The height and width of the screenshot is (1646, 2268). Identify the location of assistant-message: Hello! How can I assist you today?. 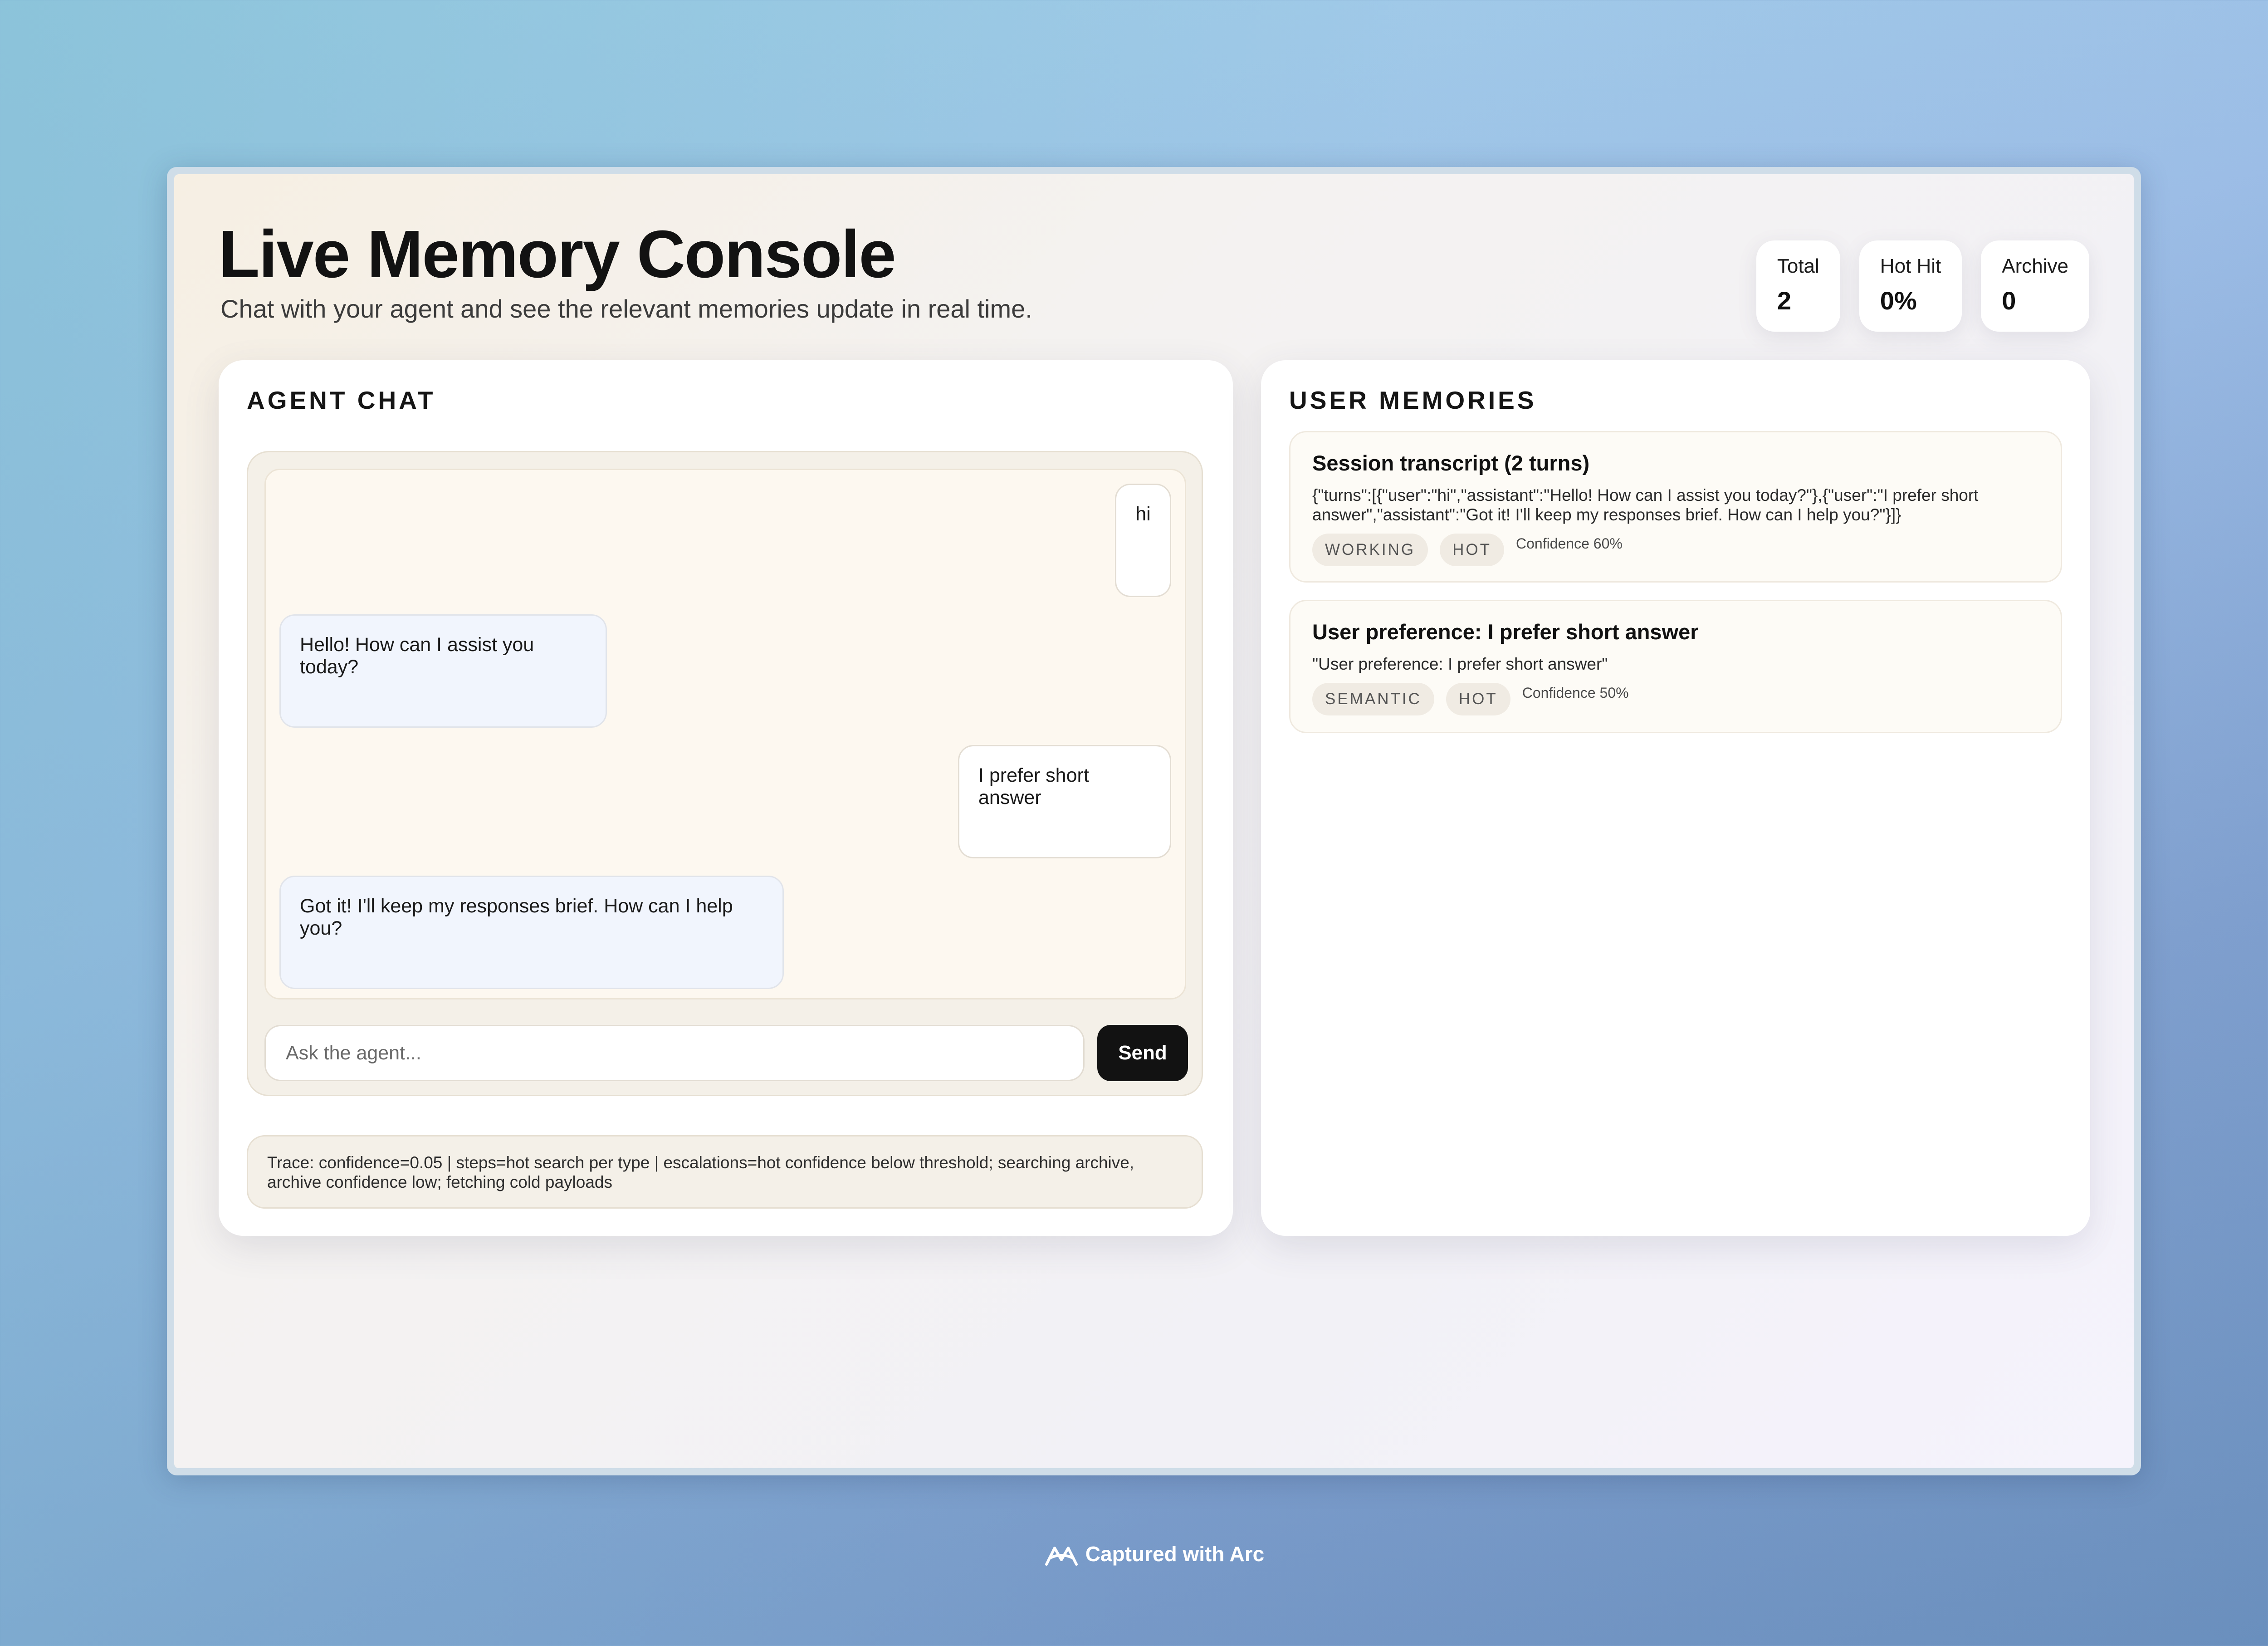
(443, 671).